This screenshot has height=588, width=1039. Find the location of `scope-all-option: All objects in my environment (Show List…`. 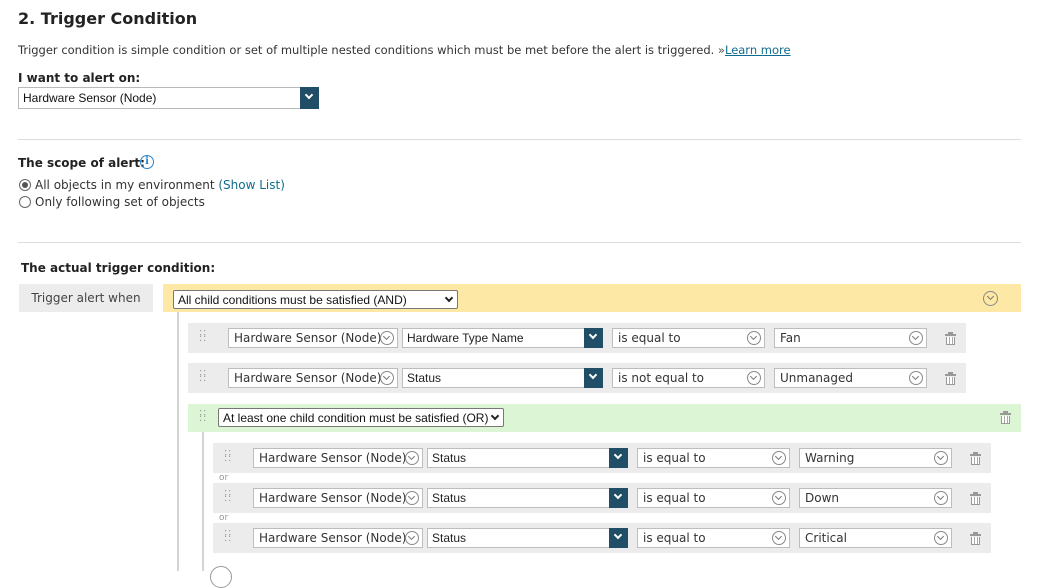

scope-all-option: All objects in my environment (Show List… is located at coordinates (160, 185).